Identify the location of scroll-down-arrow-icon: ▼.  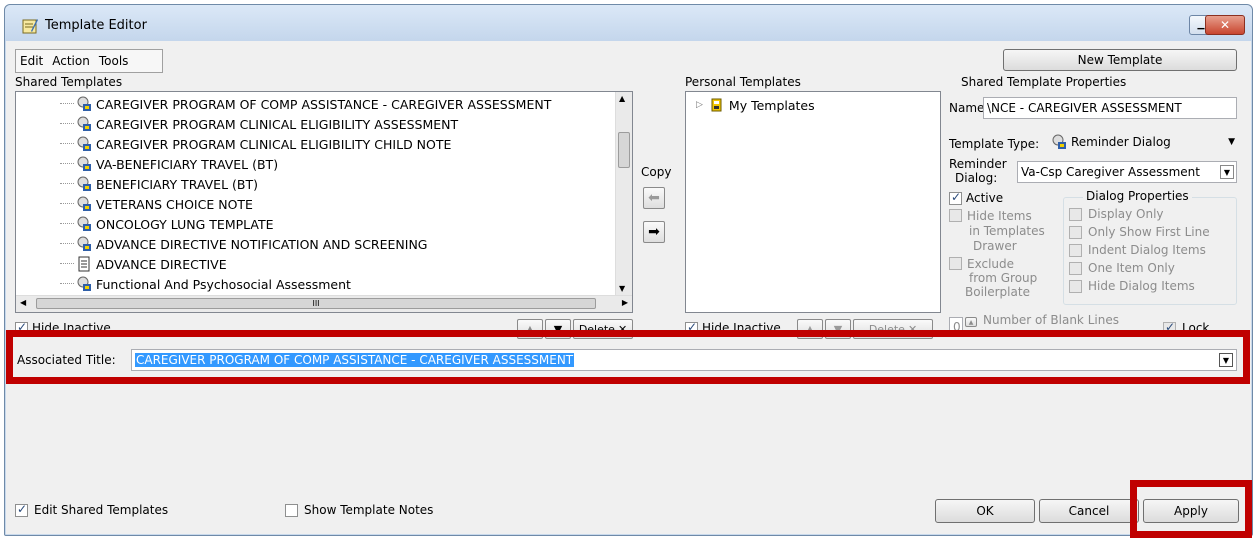
(622, 288).